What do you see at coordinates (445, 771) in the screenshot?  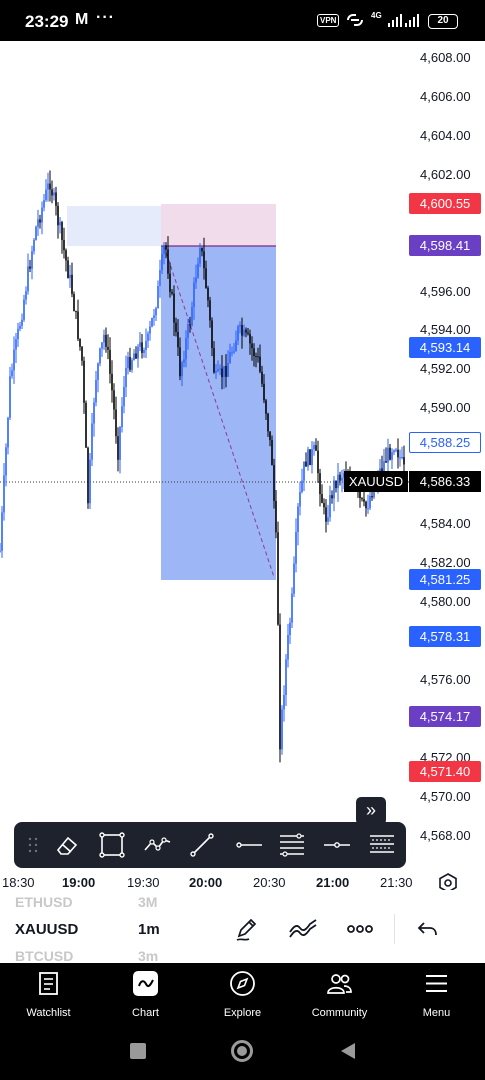 I see `price-badge-red: 4,571.40` at bounding box center [445, 771].